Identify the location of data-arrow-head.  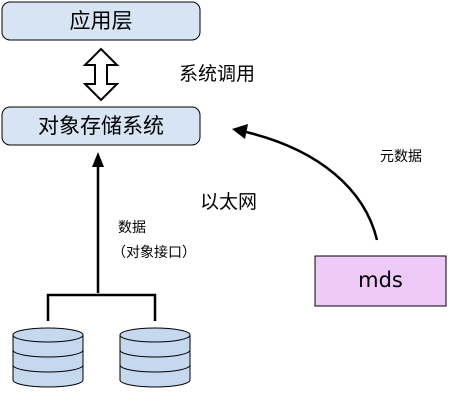
(98, 159).